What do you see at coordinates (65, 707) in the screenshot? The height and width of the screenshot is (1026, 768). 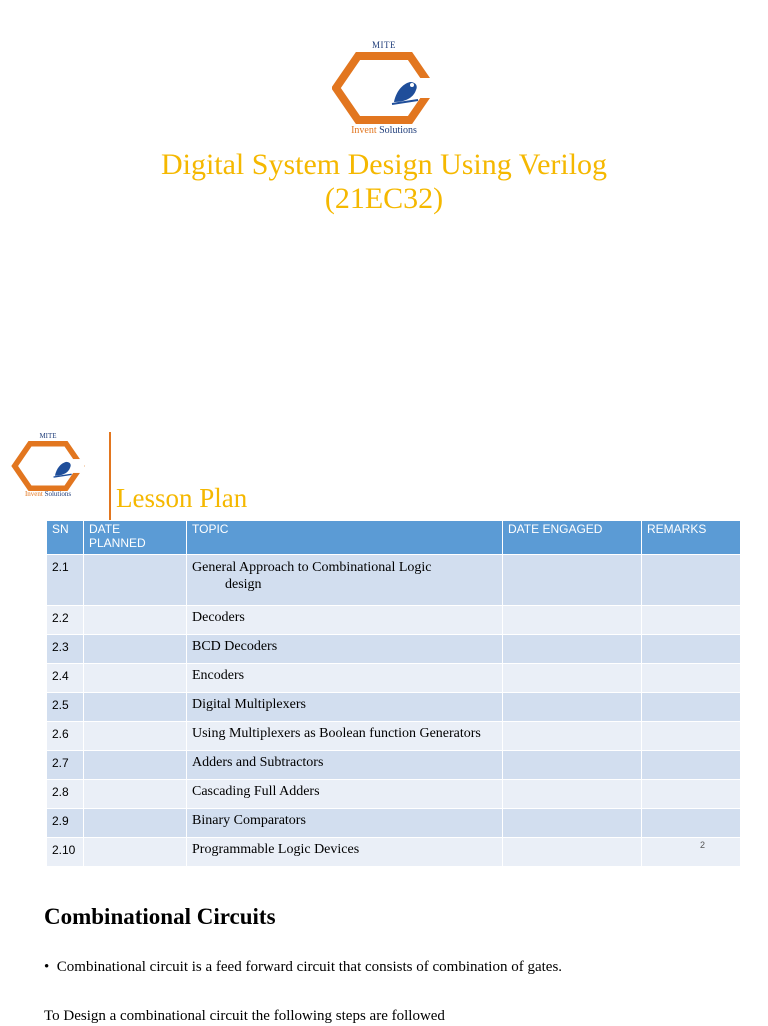 I see `cell-sn: 2.5` at bounding box center [65, 707].